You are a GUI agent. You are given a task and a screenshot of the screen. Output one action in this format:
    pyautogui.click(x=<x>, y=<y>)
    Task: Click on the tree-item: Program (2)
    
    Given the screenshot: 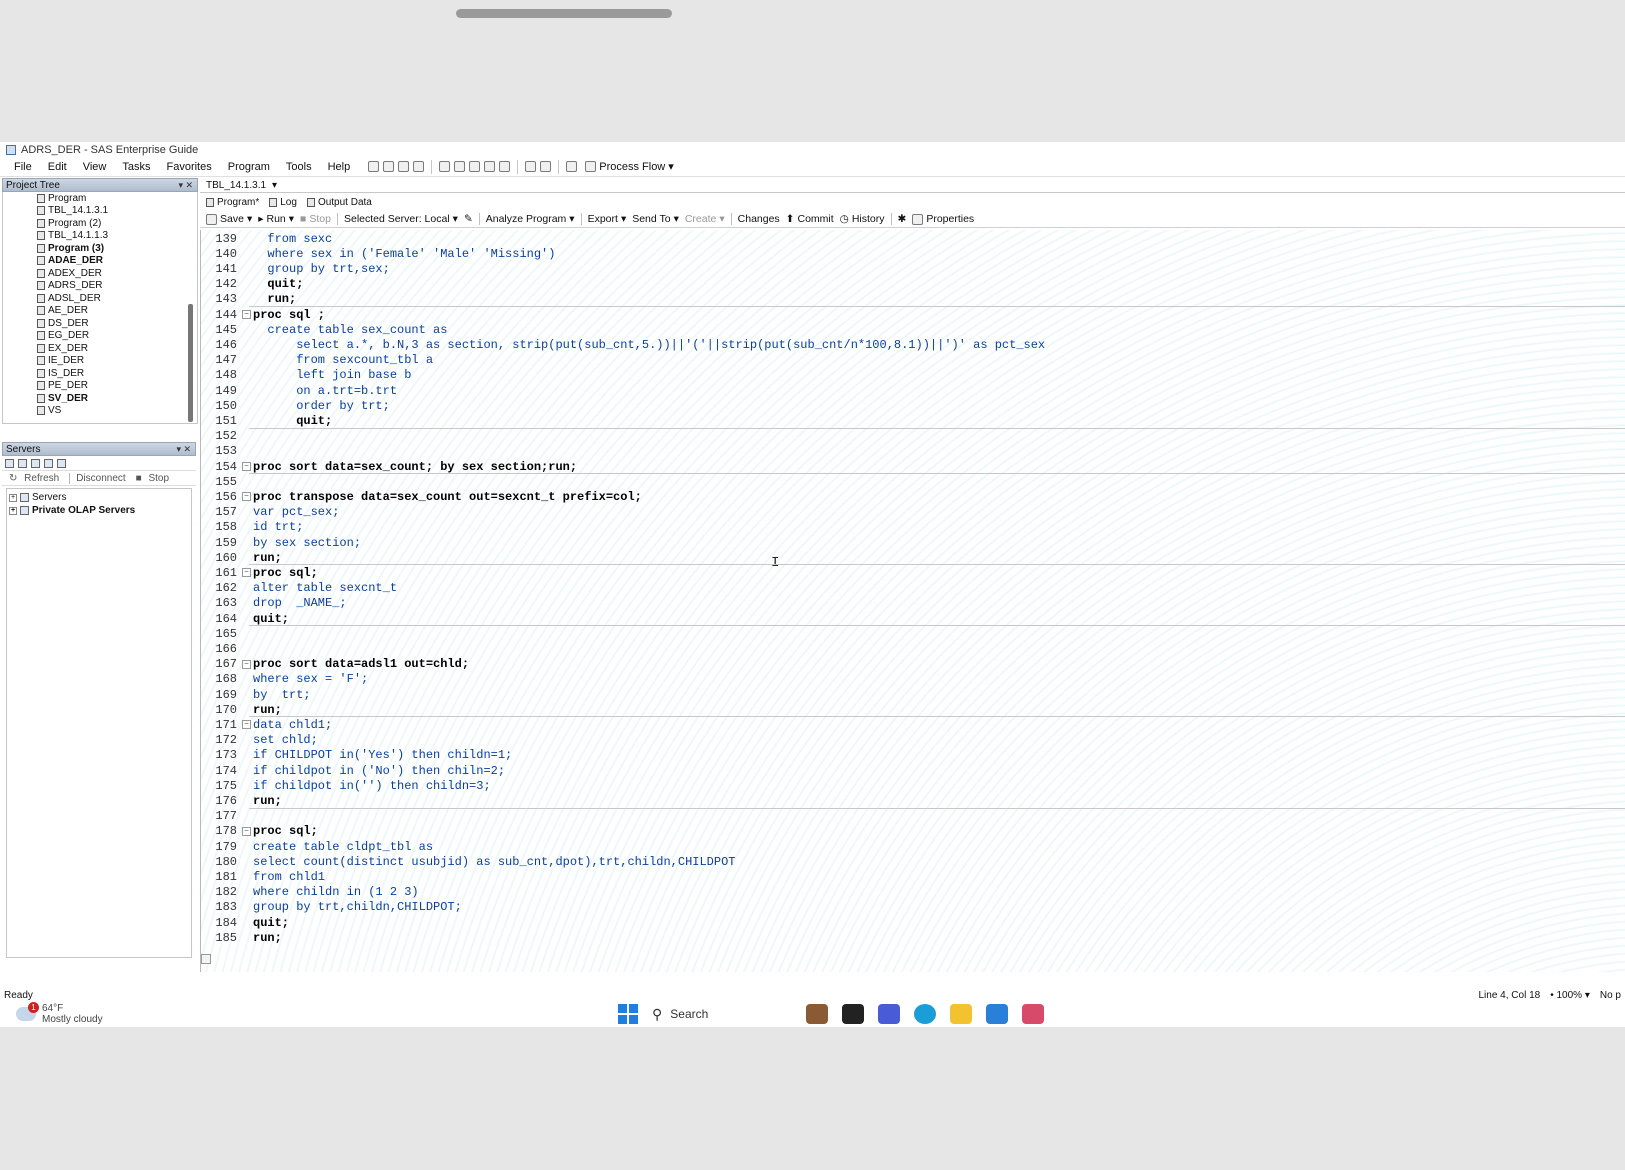 What is the action you would take?
    pyautogui.click(x=100, y=223)
    